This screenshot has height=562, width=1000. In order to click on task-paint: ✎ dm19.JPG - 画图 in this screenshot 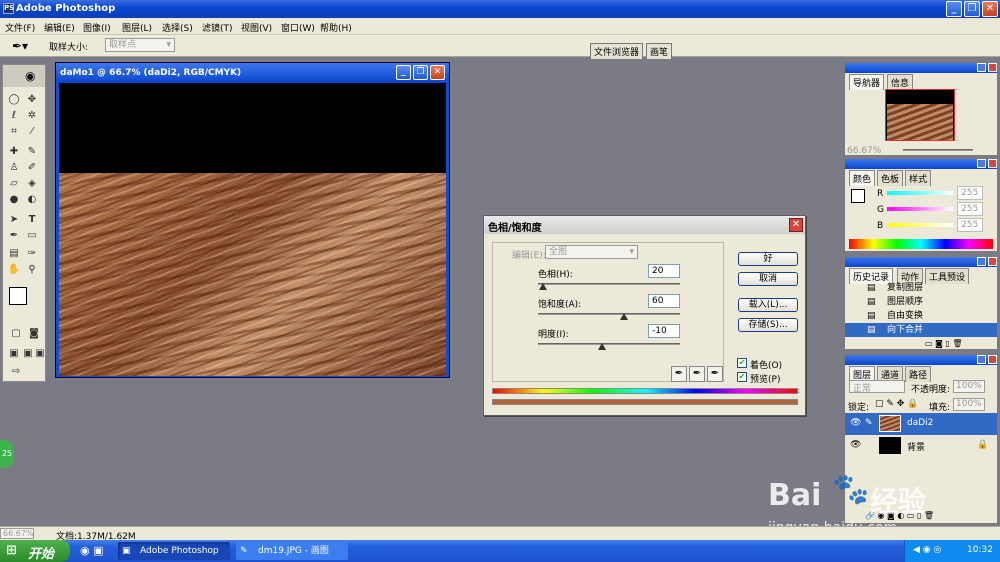, I will do `click(292, 551)`.